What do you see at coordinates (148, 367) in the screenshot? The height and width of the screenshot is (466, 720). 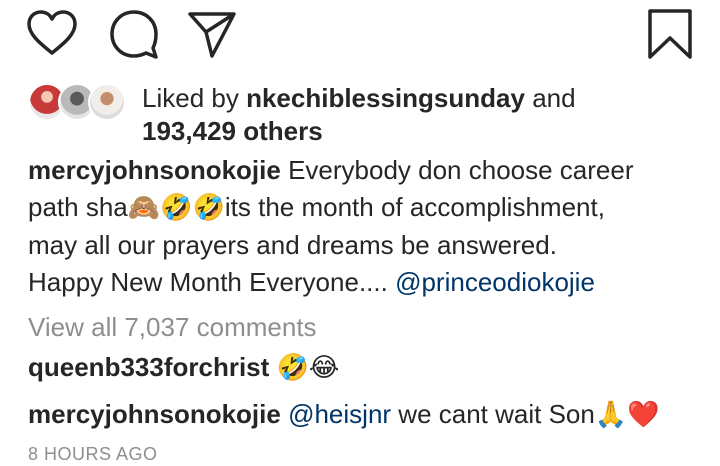 I see `comment-username-link: queenb333forchrist` at bounding box center [148, 367].